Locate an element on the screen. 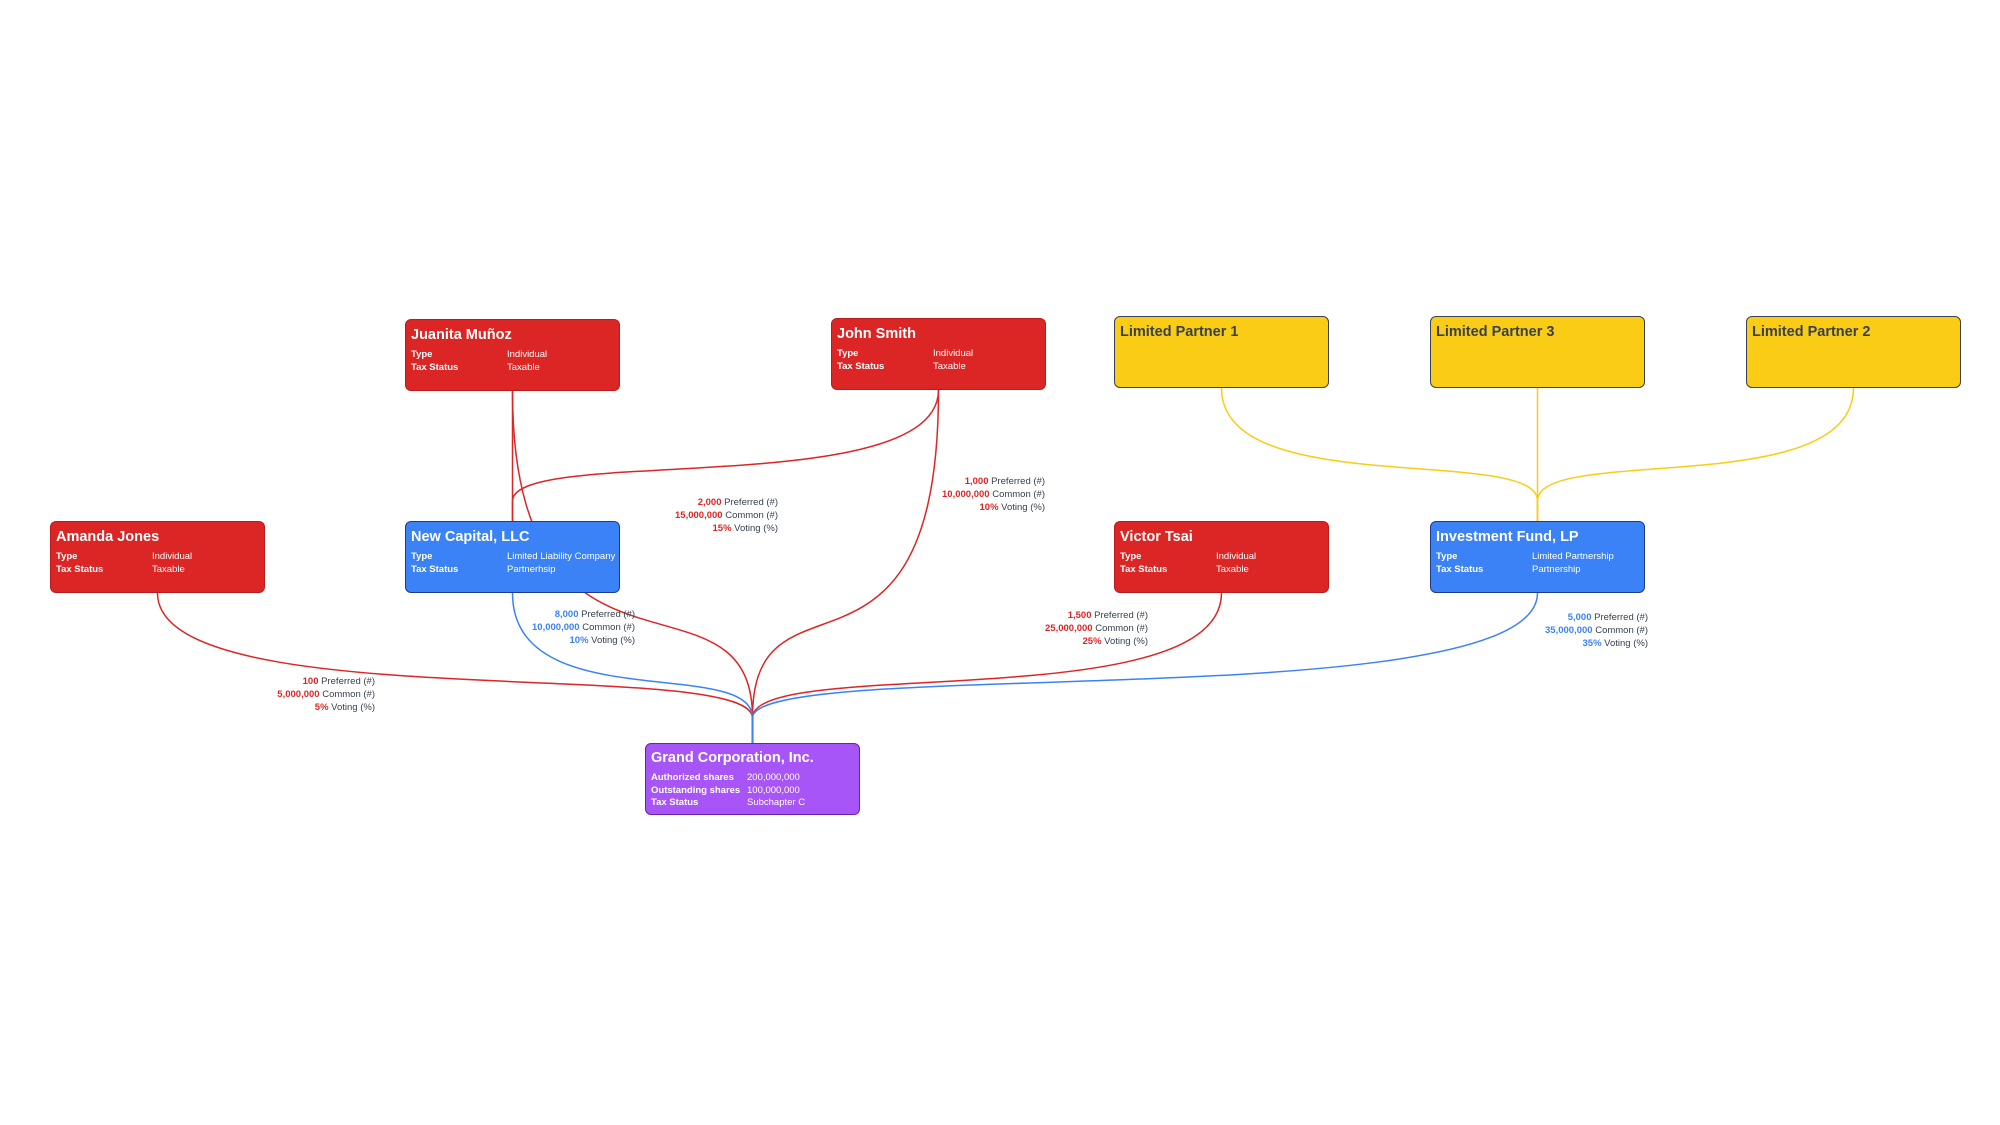 This screenshot has width=2000, height=1125. row-value: Subchapter C is located at coordinates (776, 802).